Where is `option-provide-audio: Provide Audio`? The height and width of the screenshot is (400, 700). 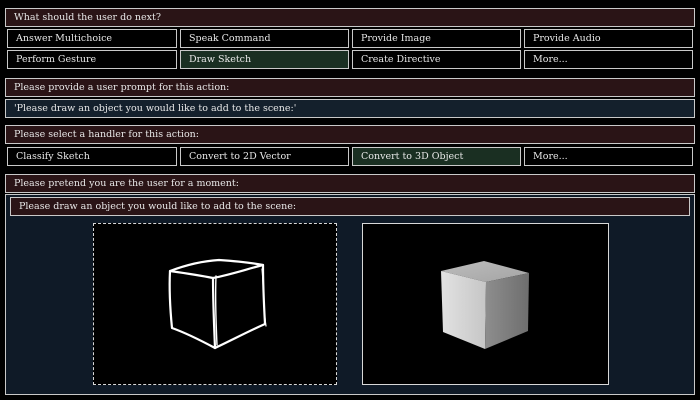
option-provide-audio: Provide Audio is located at coordinates (608, 38).